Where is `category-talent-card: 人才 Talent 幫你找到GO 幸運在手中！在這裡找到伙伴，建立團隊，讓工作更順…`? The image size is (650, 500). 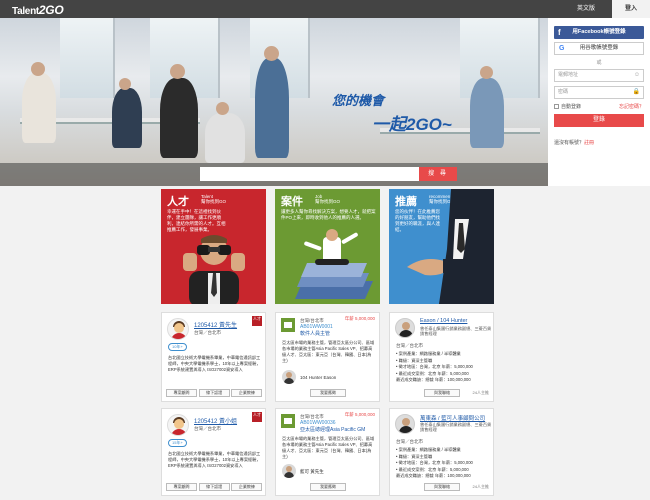
category-talent-card: 人才 Talent 幫你找到GO 幸運在手中！在這裡找到伙伴，建立團隊，讓工作更順… is located at coordinates (213, 246).